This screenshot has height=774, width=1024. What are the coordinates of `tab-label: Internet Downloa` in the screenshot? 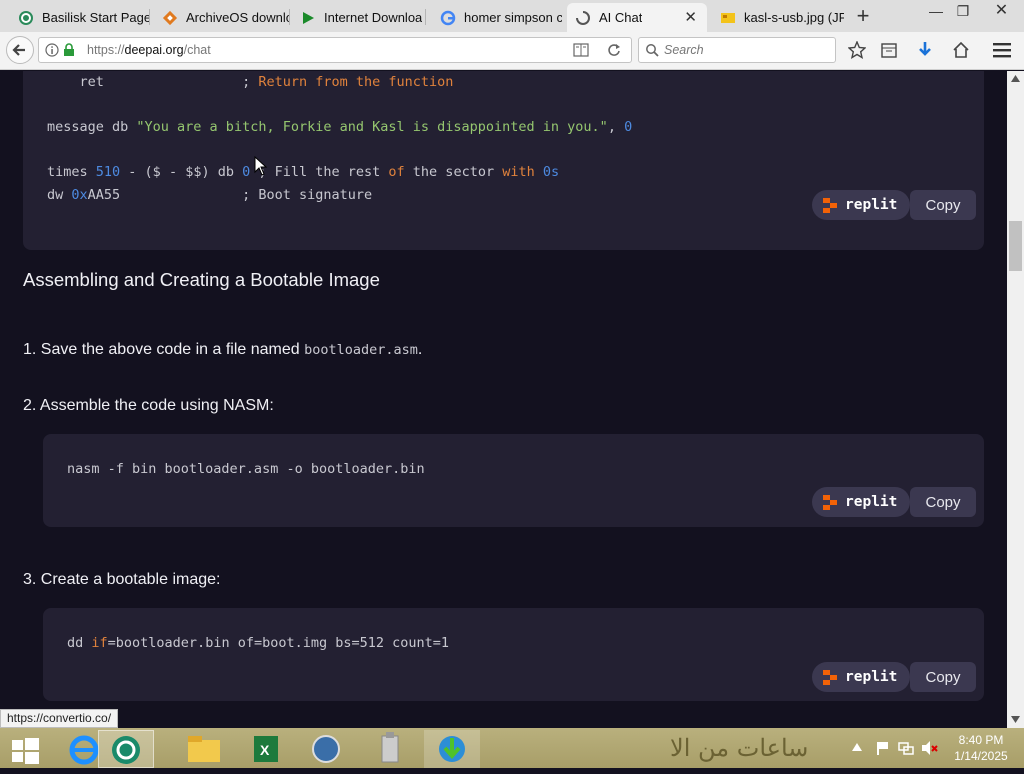 It's located at (373, 17).